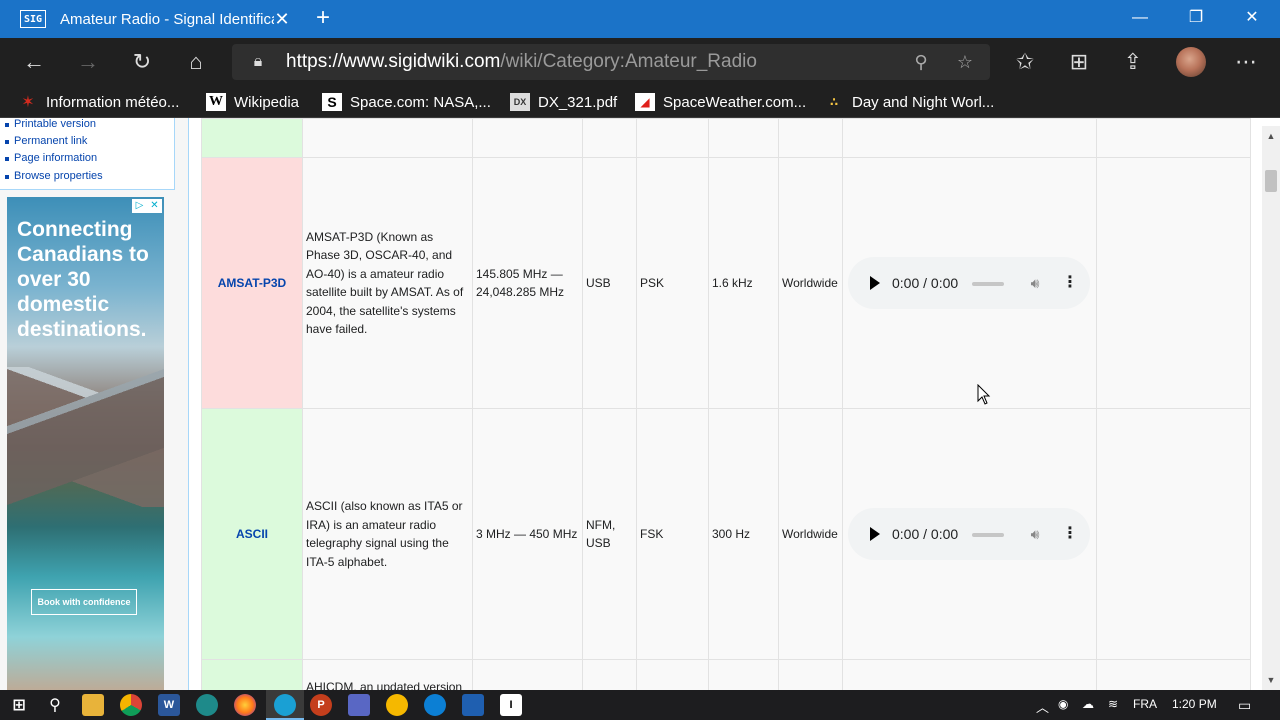 The image size is (1280, 720). What do you see at coordinates (925, 534) in the screenshot?
I see `audio-time: 0:00 / 0:00` at bounding box center [925, 534].